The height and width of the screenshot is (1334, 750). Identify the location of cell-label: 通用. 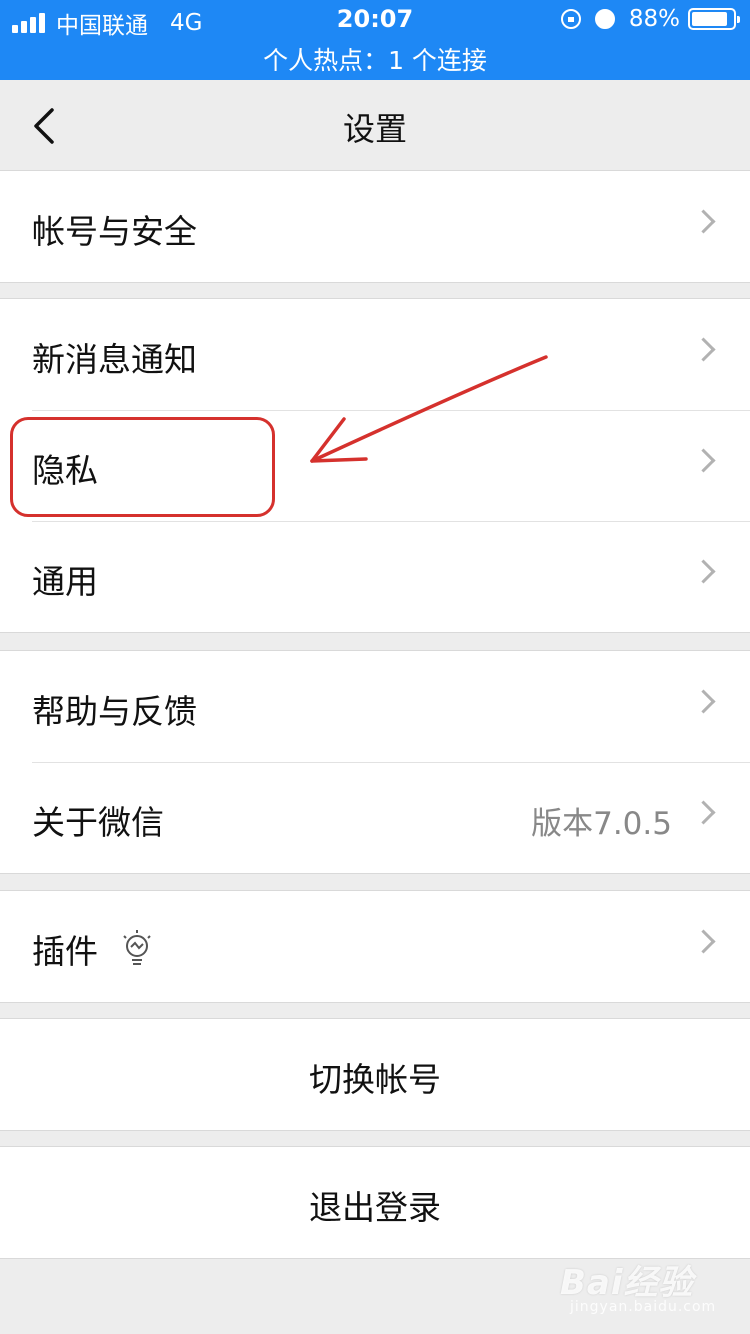
(65, 581).